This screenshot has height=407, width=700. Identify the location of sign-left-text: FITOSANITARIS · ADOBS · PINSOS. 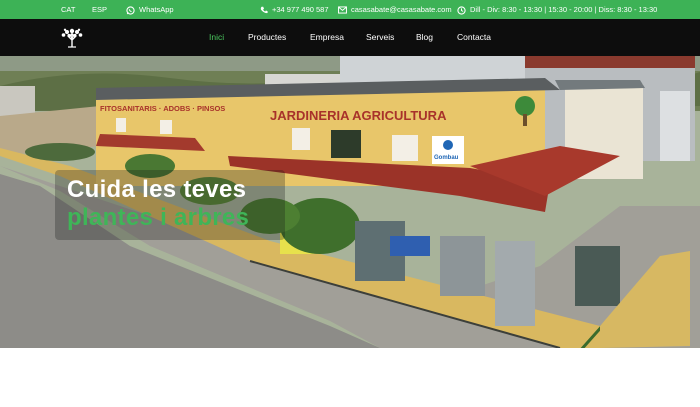
(162, 108).